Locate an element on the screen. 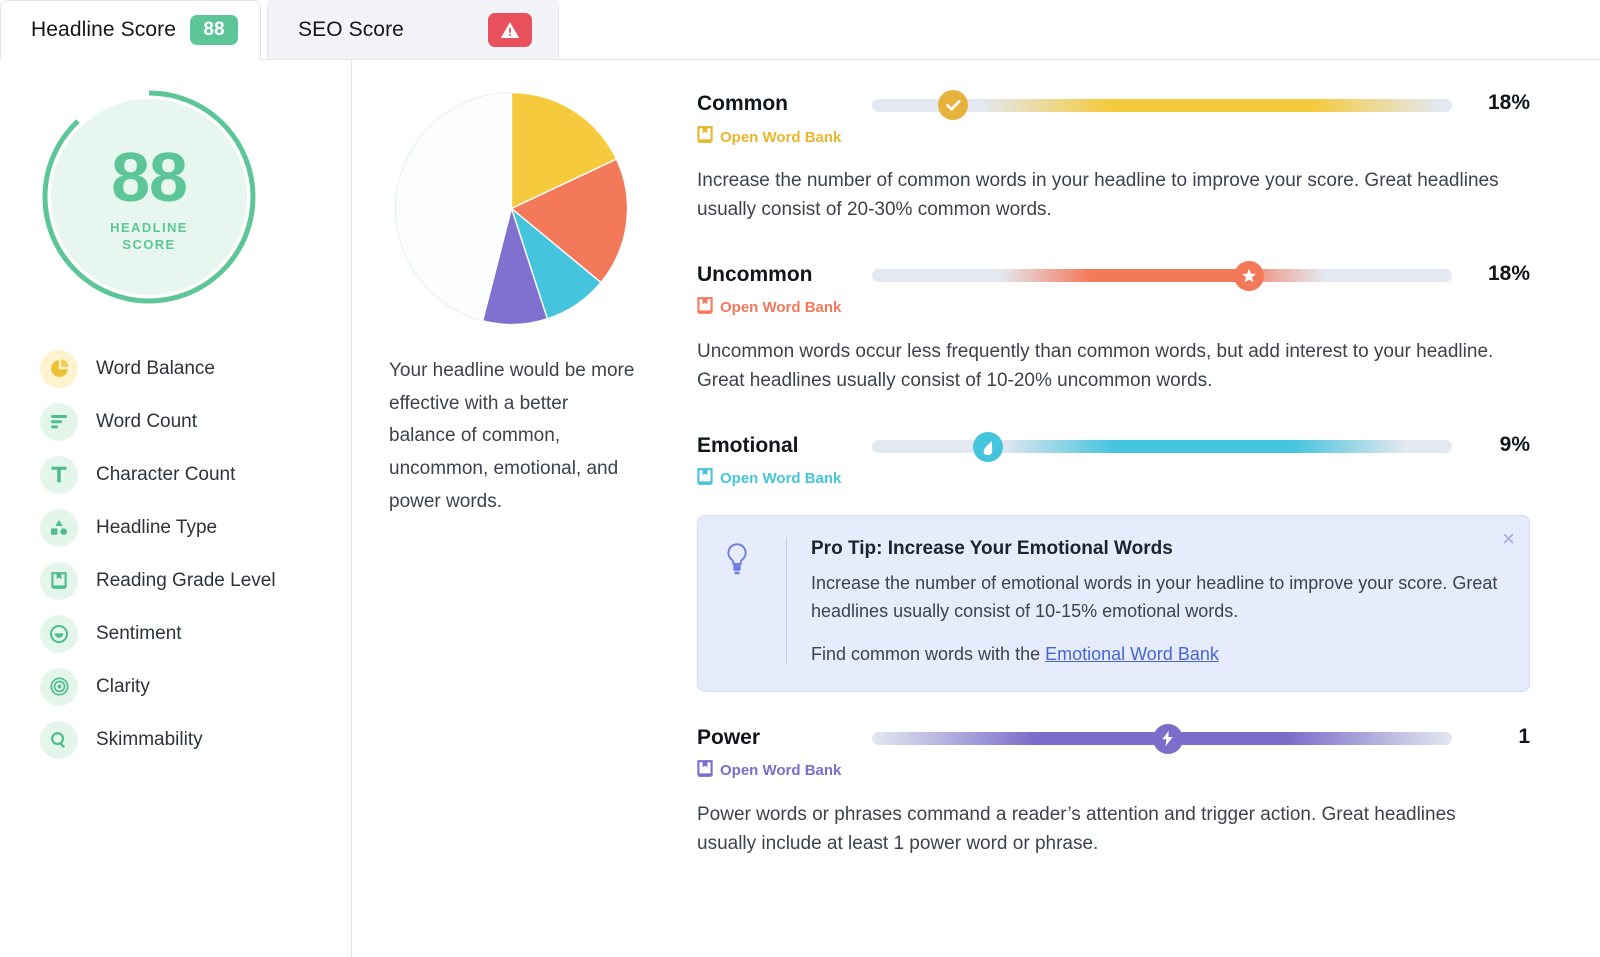 The height and width of the screenshot is (957, 1600). word-balance-pie-chart is located at coordinates (511, 208).